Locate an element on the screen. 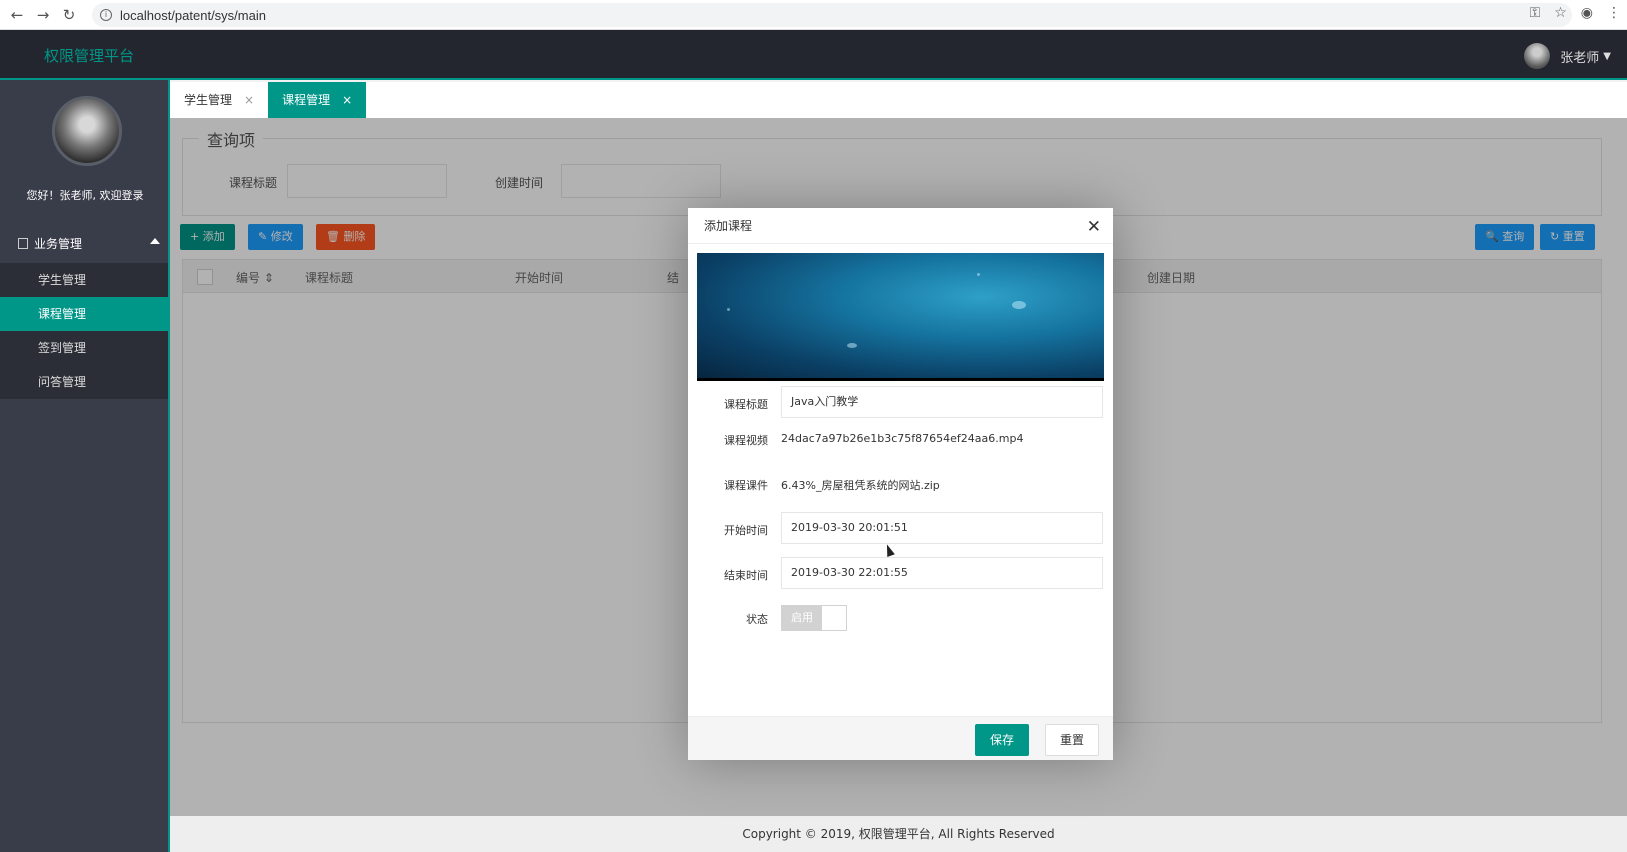 The width and height of the screenshot is (1627, 852). course-video-label: 课程视频 is located at coordinates (746, 440).